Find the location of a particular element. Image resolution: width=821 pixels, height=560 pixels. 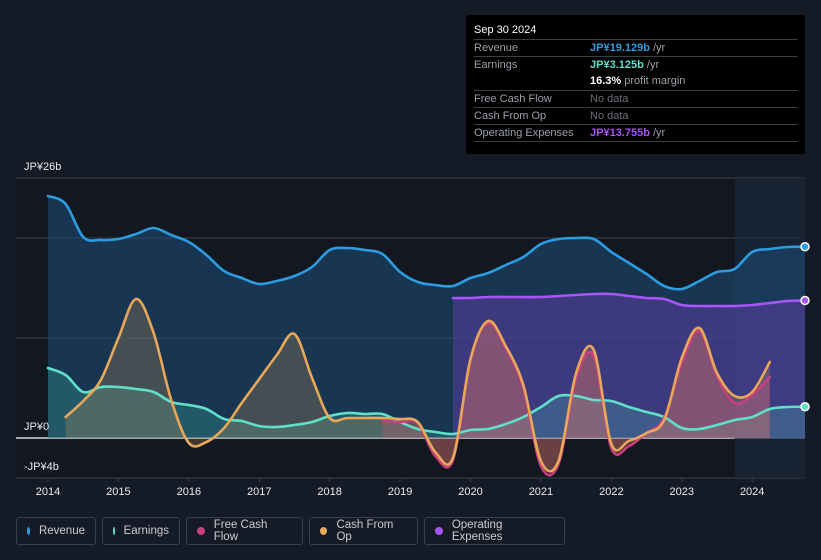

tooltip-date: Sep 30 2024 is located at coordinates (505, 30).